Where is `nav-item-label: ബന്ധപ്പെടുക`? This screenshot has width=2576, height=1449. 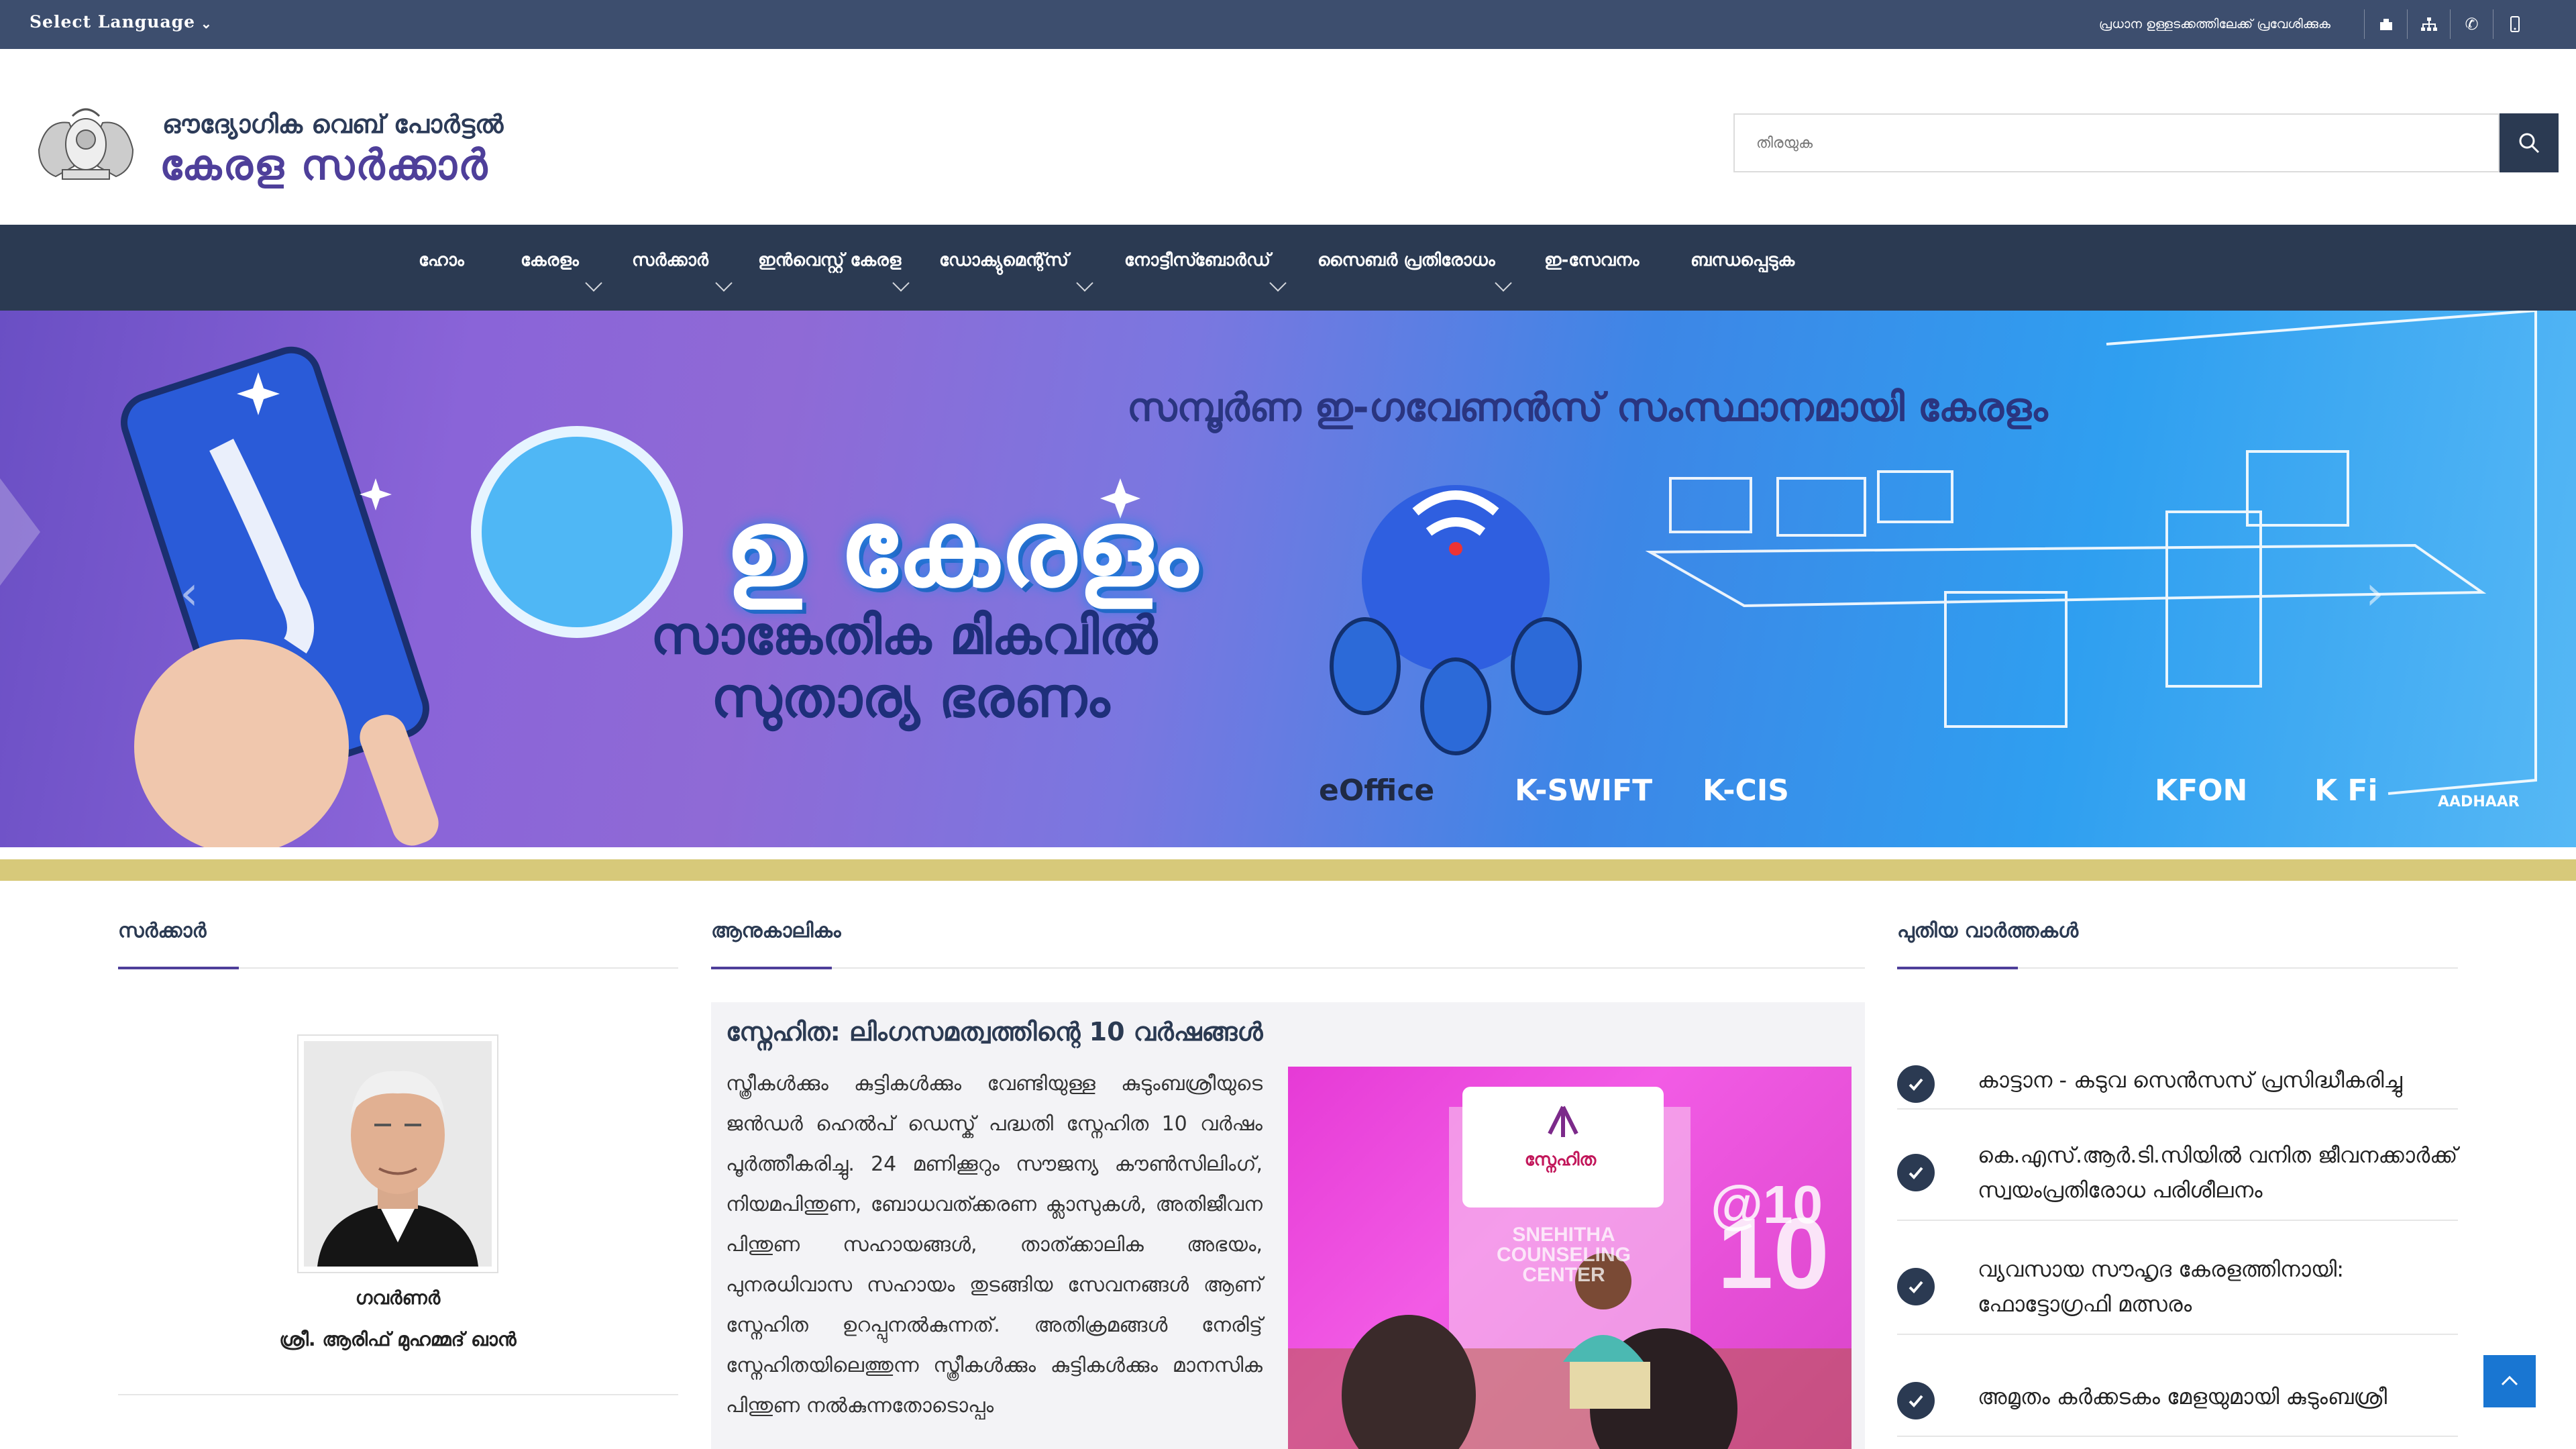 nav-item-label: ബന്ധപ്പെടുക is located at coordinates (1742, 260).